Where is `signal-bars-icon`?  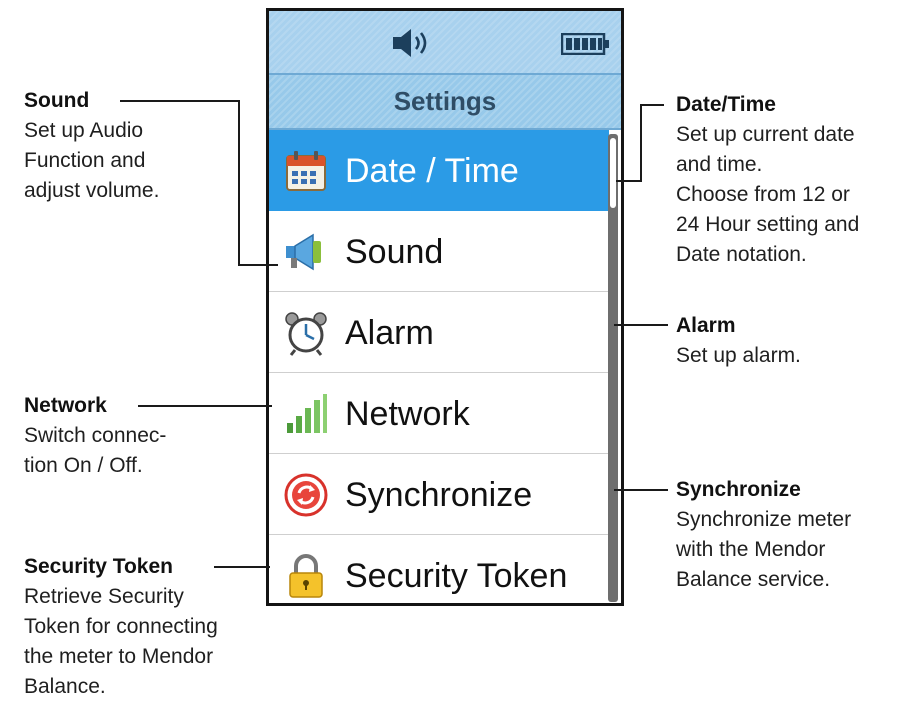
signal-bars-icon is located at coordinates (307, 413).